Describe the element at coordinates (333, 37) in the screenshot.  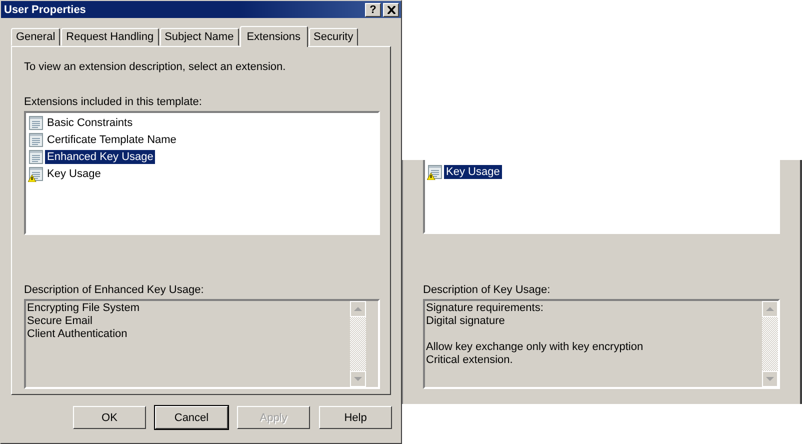
I see `tab: Security` at that location.